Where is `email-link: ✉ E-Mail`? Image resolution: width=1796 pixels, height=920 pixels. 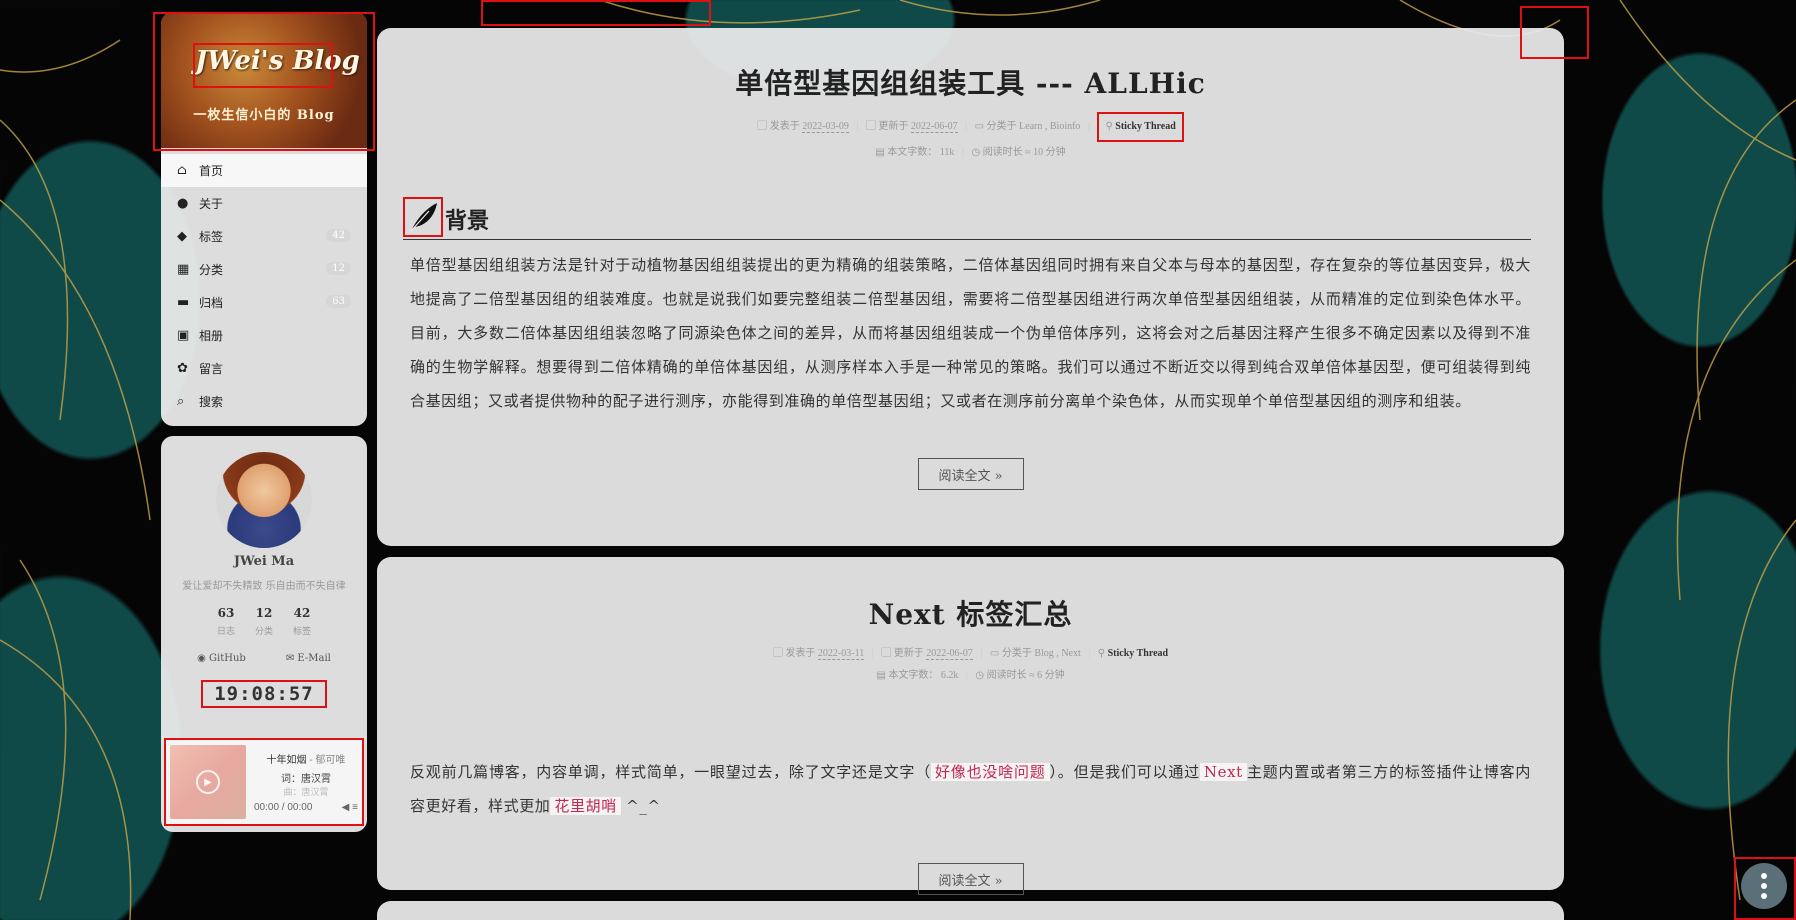 email-link: ✉ E-Mail is located at coordinates (308, 658).